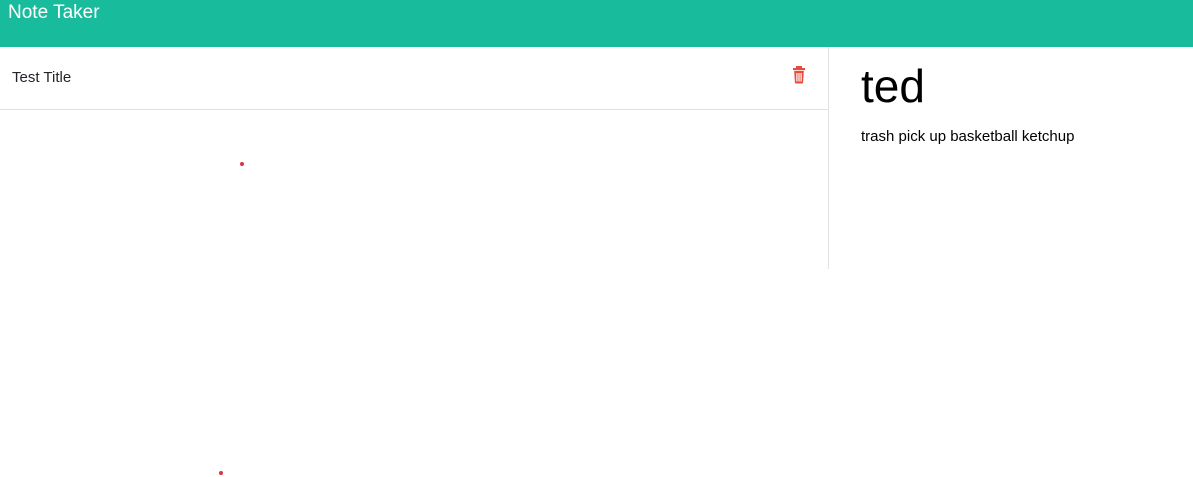 The width and height of the screenshot is (1193, 477). What do you see at coordinates (41, 78) in the screenshot?
I see `note-list-item-title: Test Title` at bounding box center [41, 78].